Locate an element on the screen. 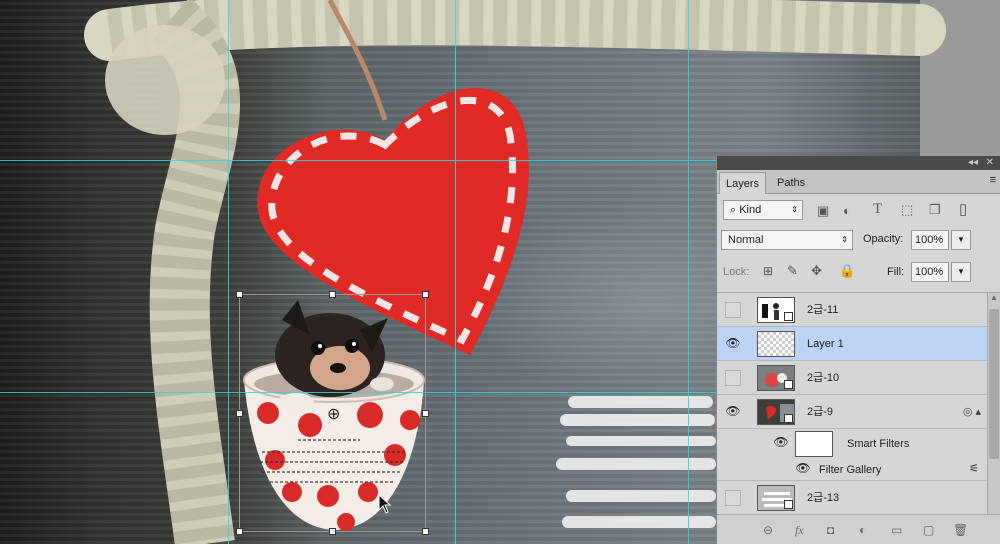 The height and width of the screenshot is (544, 1000). add-mask-icon: ◘ is located at coordinates (830, 530).